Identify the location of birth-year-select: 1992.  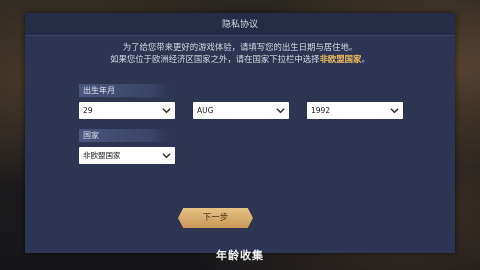
(355, 110).